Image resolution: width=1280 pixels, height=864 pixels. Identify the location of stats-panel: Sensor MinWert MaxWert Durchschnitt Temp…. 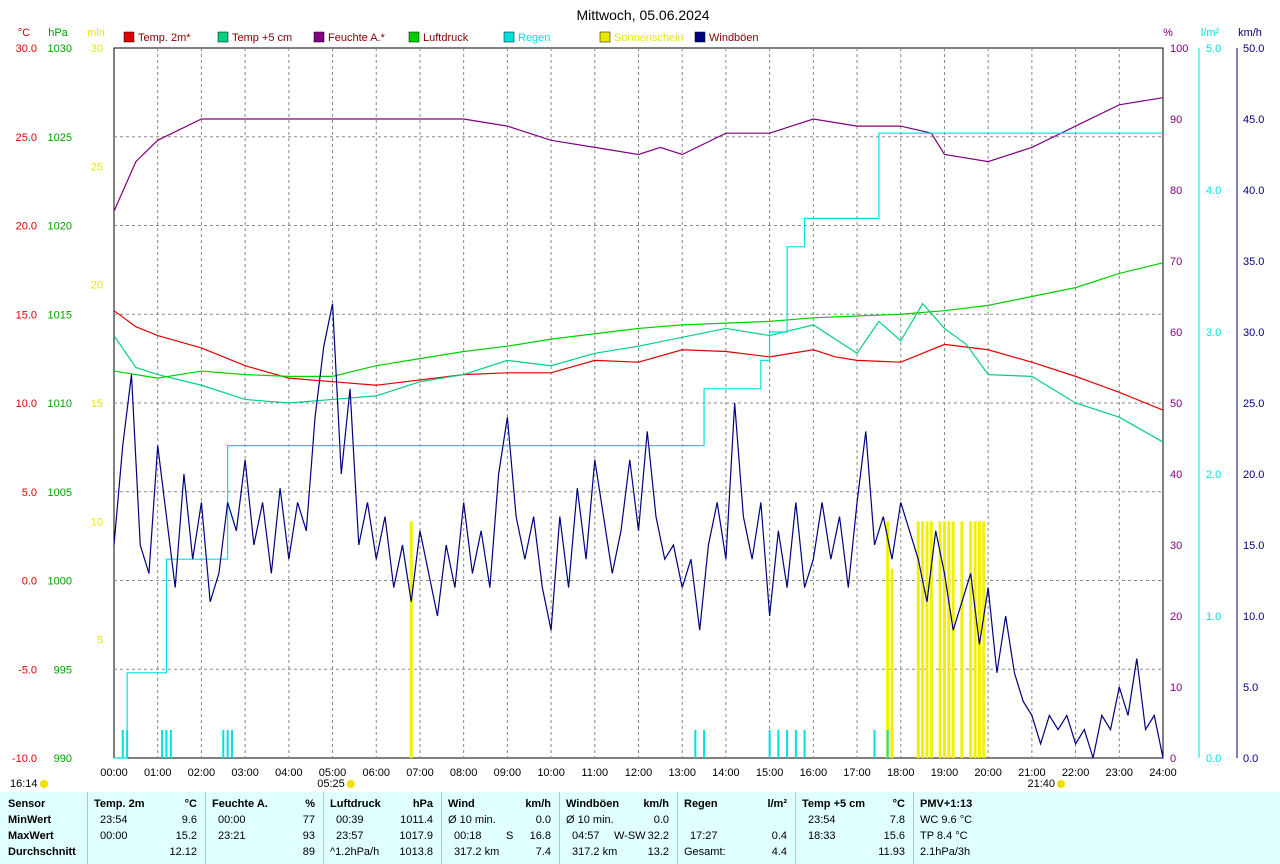
(640, 828).